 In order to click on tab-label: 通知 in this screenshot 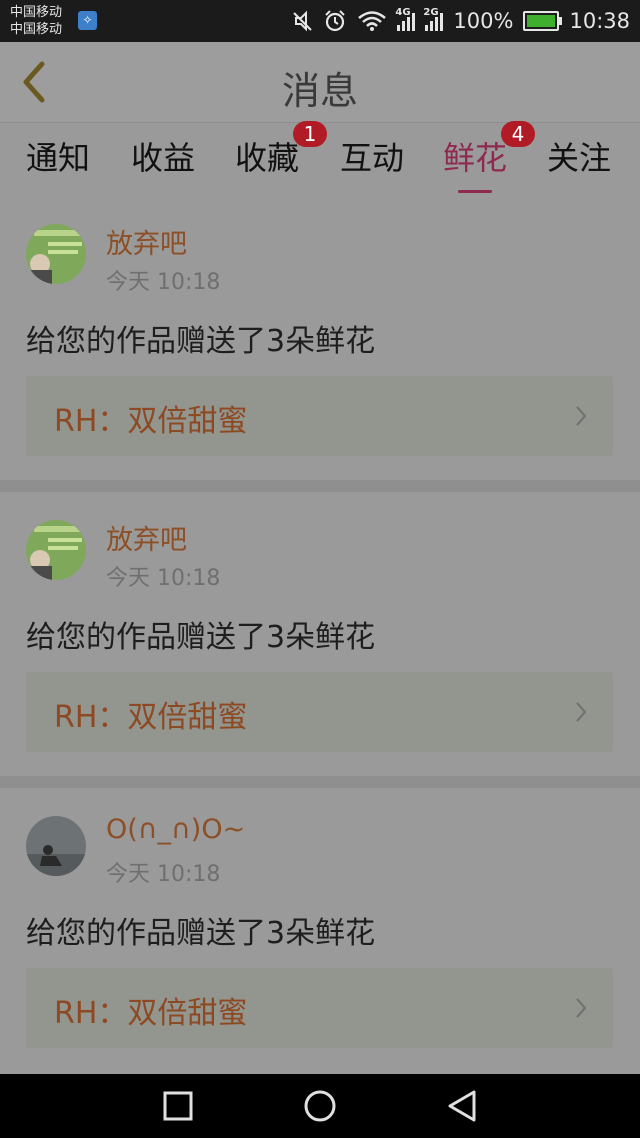, I will do `click(58, 158)`.